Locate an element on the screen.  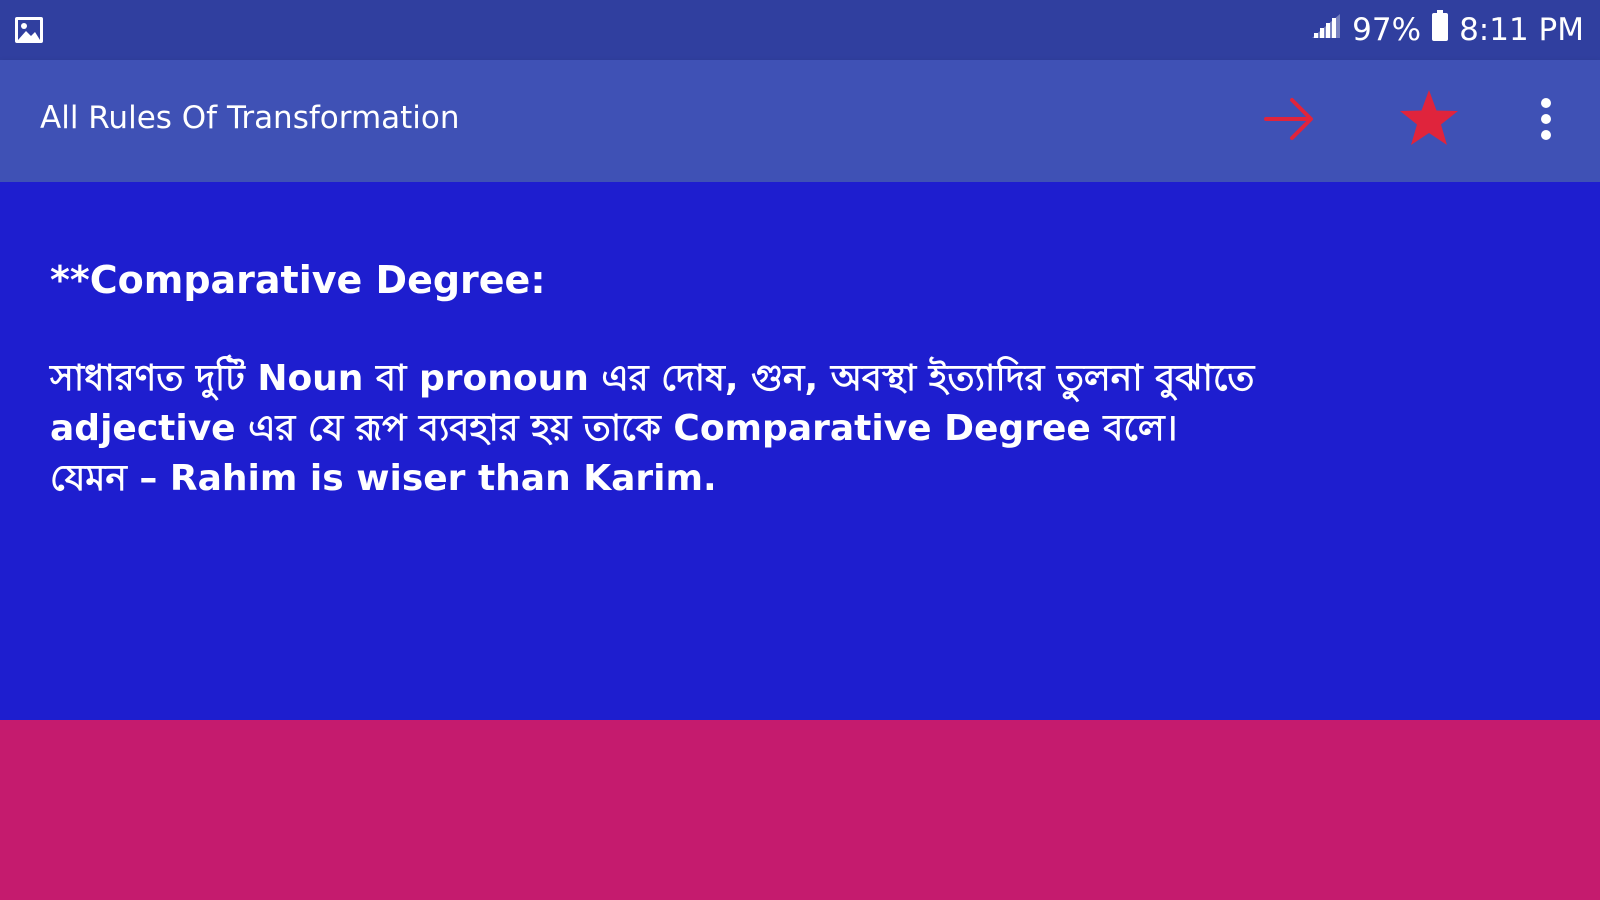
overflow-menu-button is located at coordinates (1546, 121).